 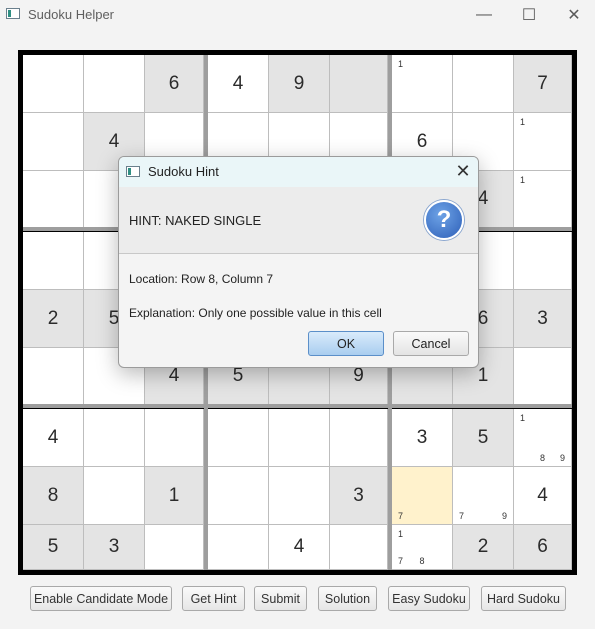 I want to click on box-divider-horizontal, so click(x=297, y=406).